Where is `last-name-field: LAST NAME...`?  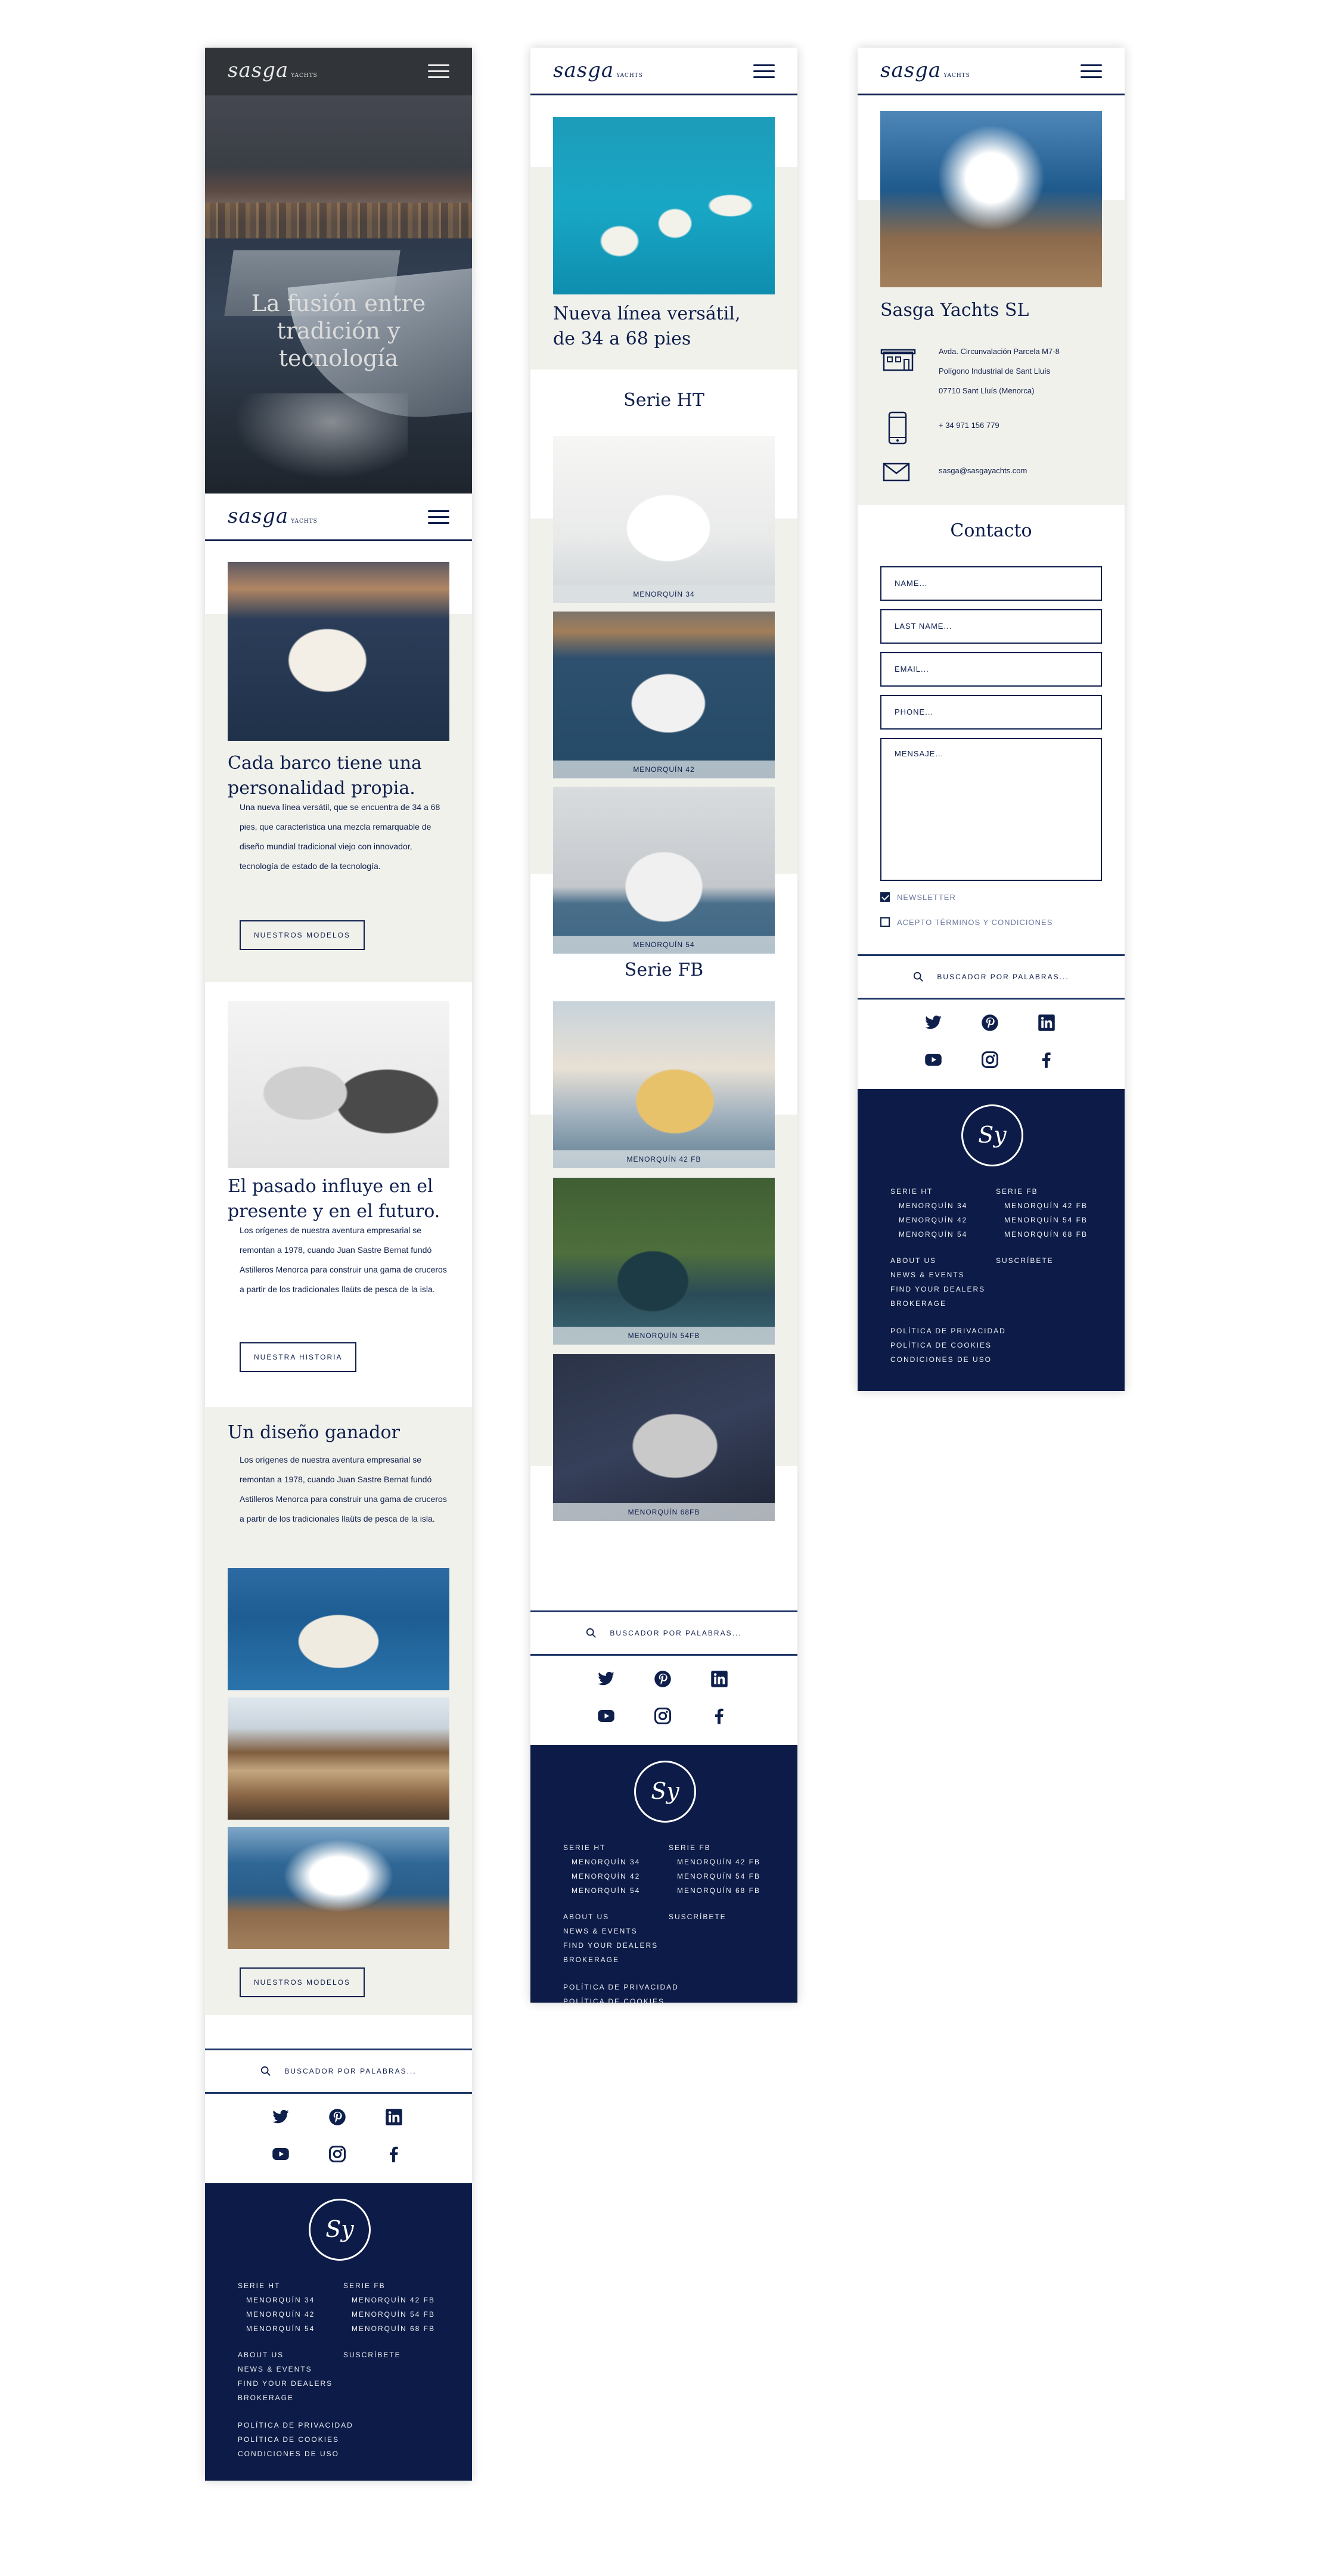
last-name-field: LAST NAME... is located at coordinates (991, 627).